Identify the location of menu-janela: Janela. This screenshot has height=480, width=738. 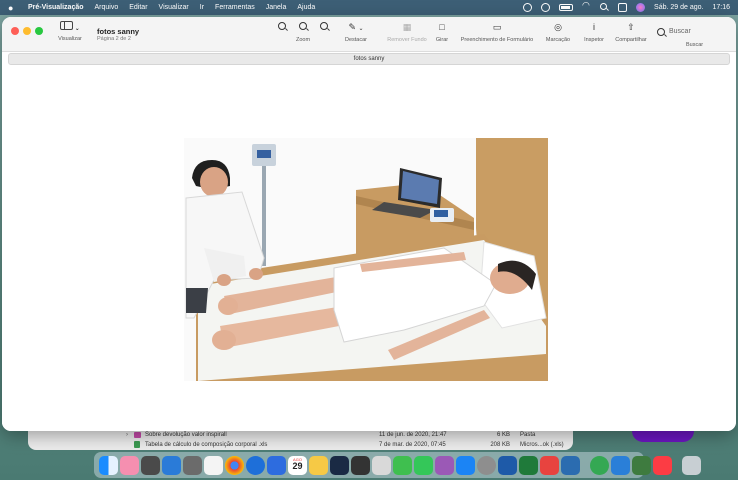
(276, 7).